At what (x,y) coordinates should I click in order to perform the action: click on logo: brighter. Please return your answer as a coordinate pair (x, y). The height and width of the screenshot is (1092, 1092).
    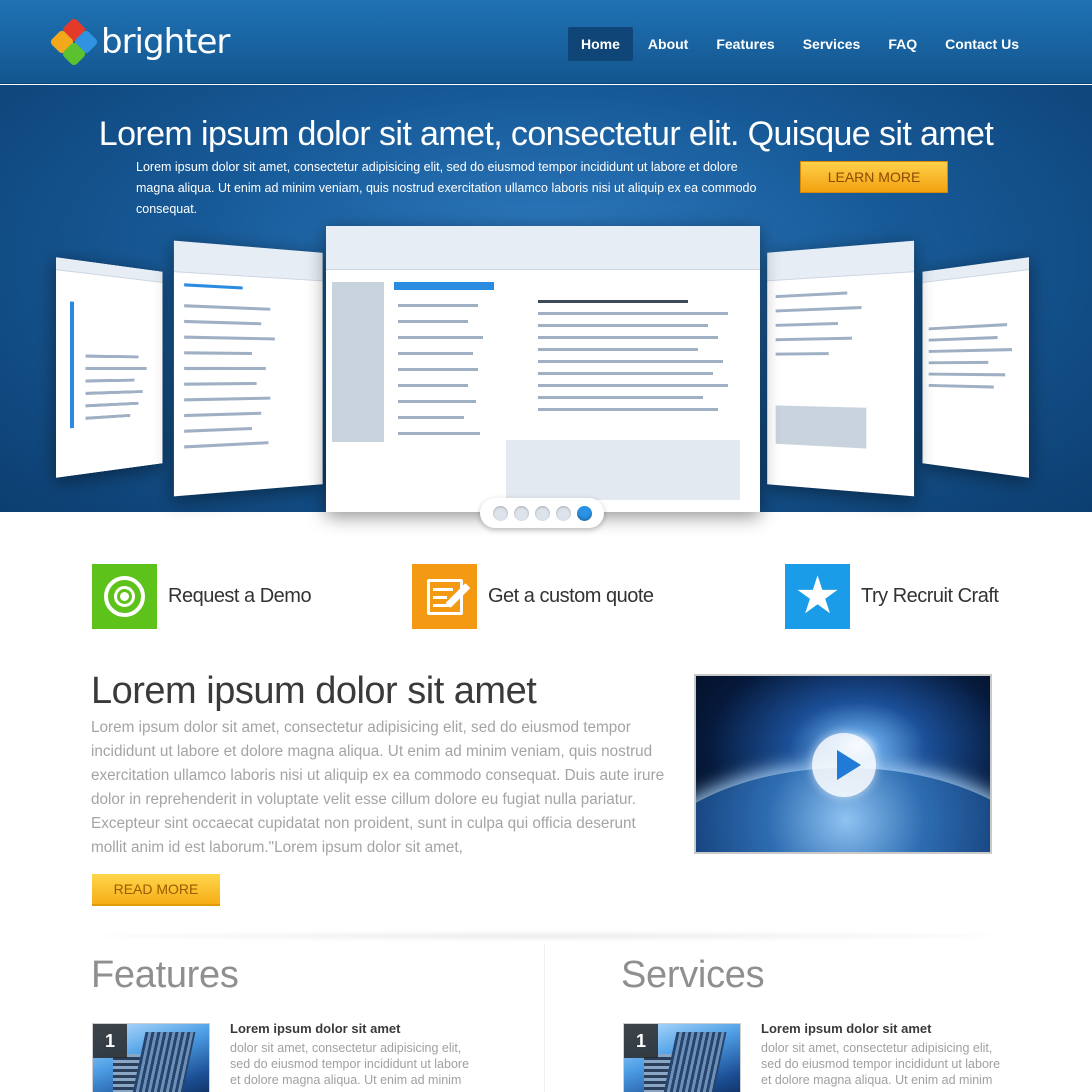
    Looking at the image, I should click on (150, 42).